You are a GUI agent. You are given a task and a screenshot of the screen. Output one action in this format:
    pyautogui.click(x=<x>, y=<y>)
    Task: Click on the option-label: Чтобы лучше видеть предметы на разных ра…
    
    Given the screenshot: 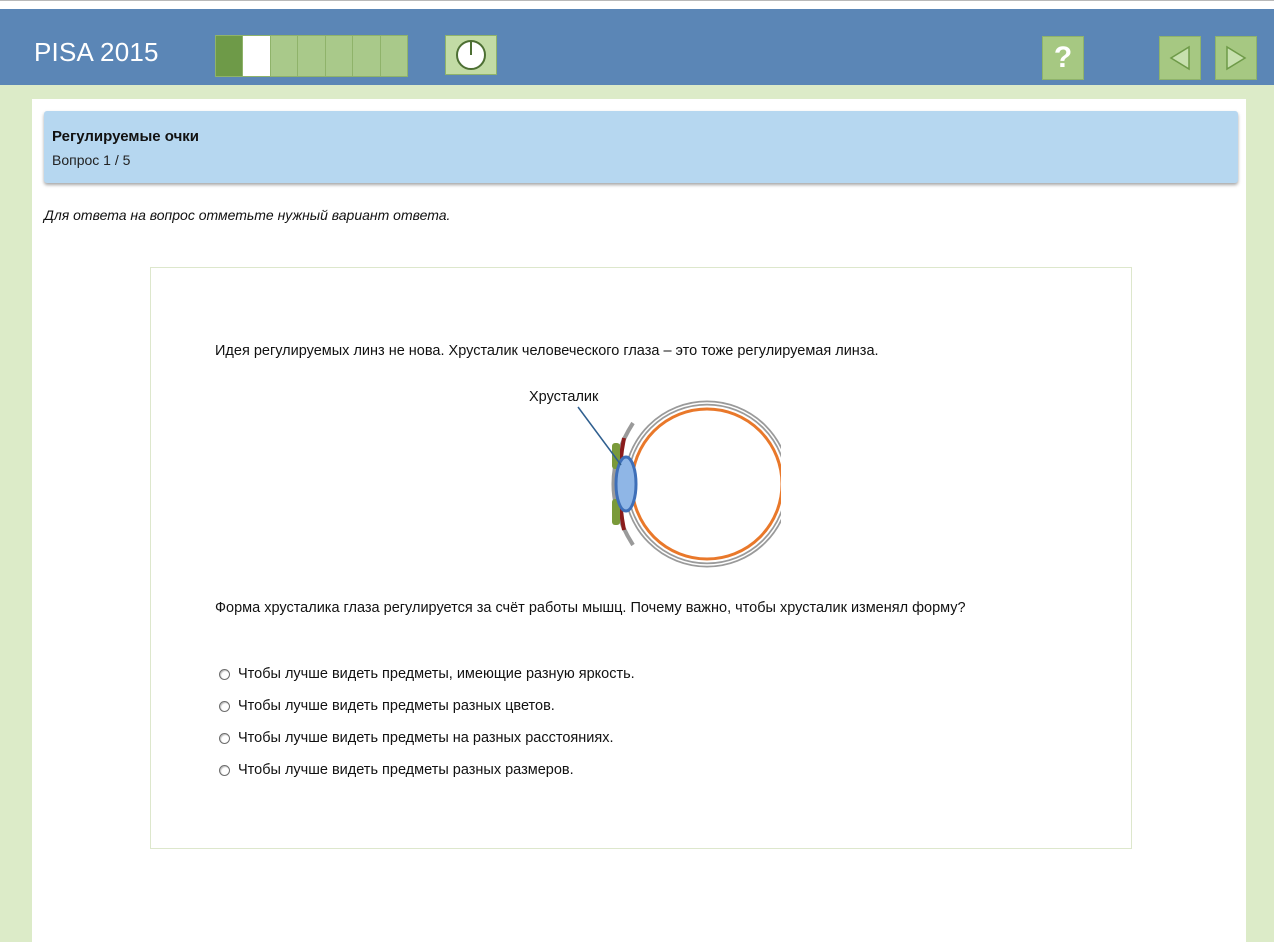 What is the action you would take?
    pyautogui.click(x=426, y=738)
    